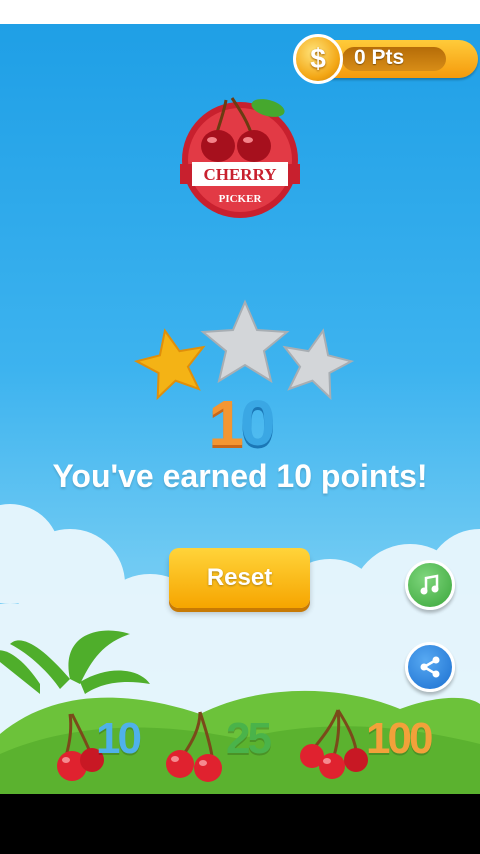 The height and width of the screenshot is (854, 480). I want to click on cherry-picker-logo: CHERRY PICKER, so click(240, 157).